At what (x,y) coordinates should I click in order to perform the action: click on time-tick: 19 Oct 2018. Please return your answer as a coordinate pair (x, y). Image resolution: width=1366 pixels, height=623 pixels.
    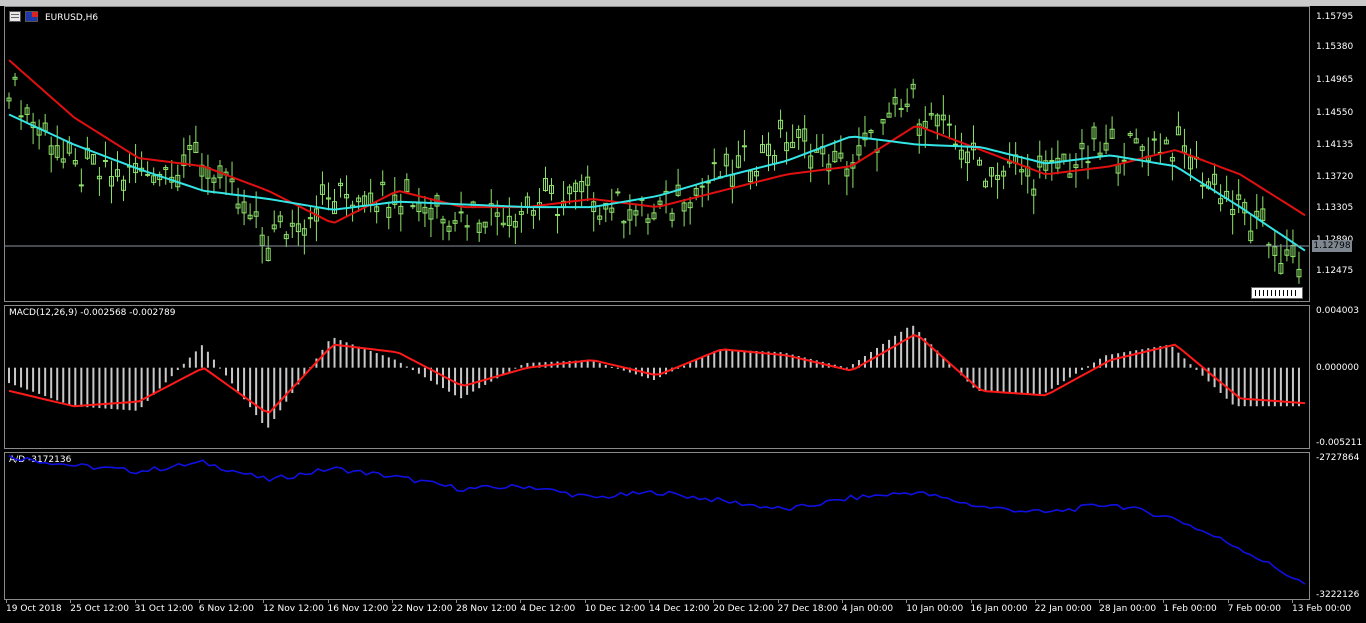
    Looking at the image, I should click on (34, 609).